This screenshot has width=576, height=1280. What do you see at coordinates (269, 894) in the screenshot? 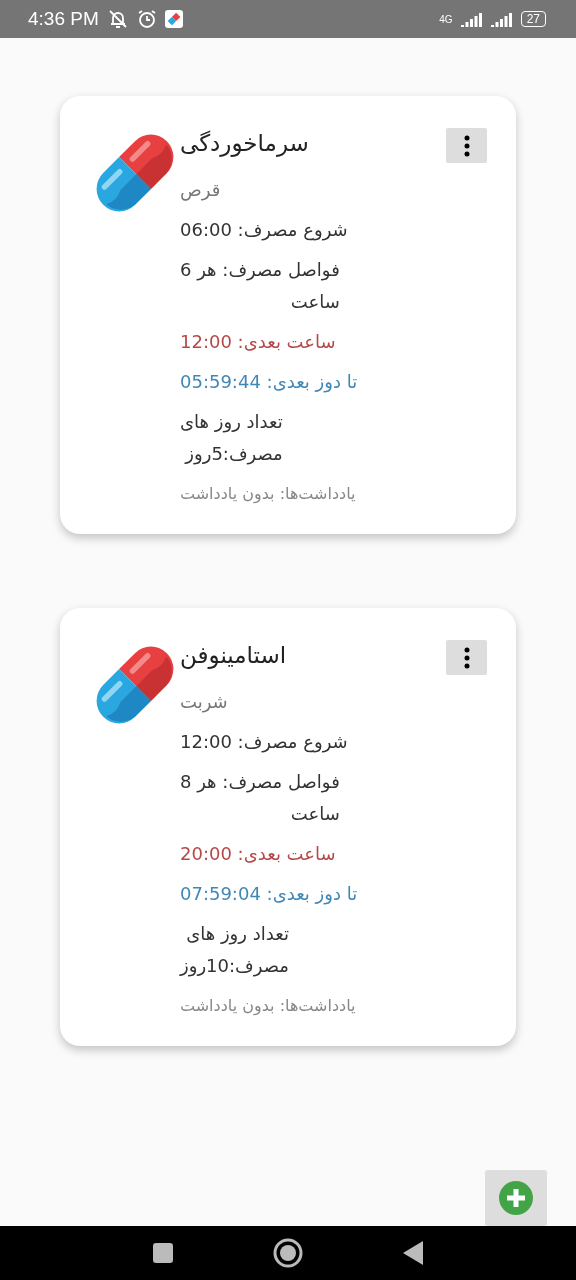
I see `countdown: تا دوز بعدی: 07:59:04` at bounding box center [269, 894].